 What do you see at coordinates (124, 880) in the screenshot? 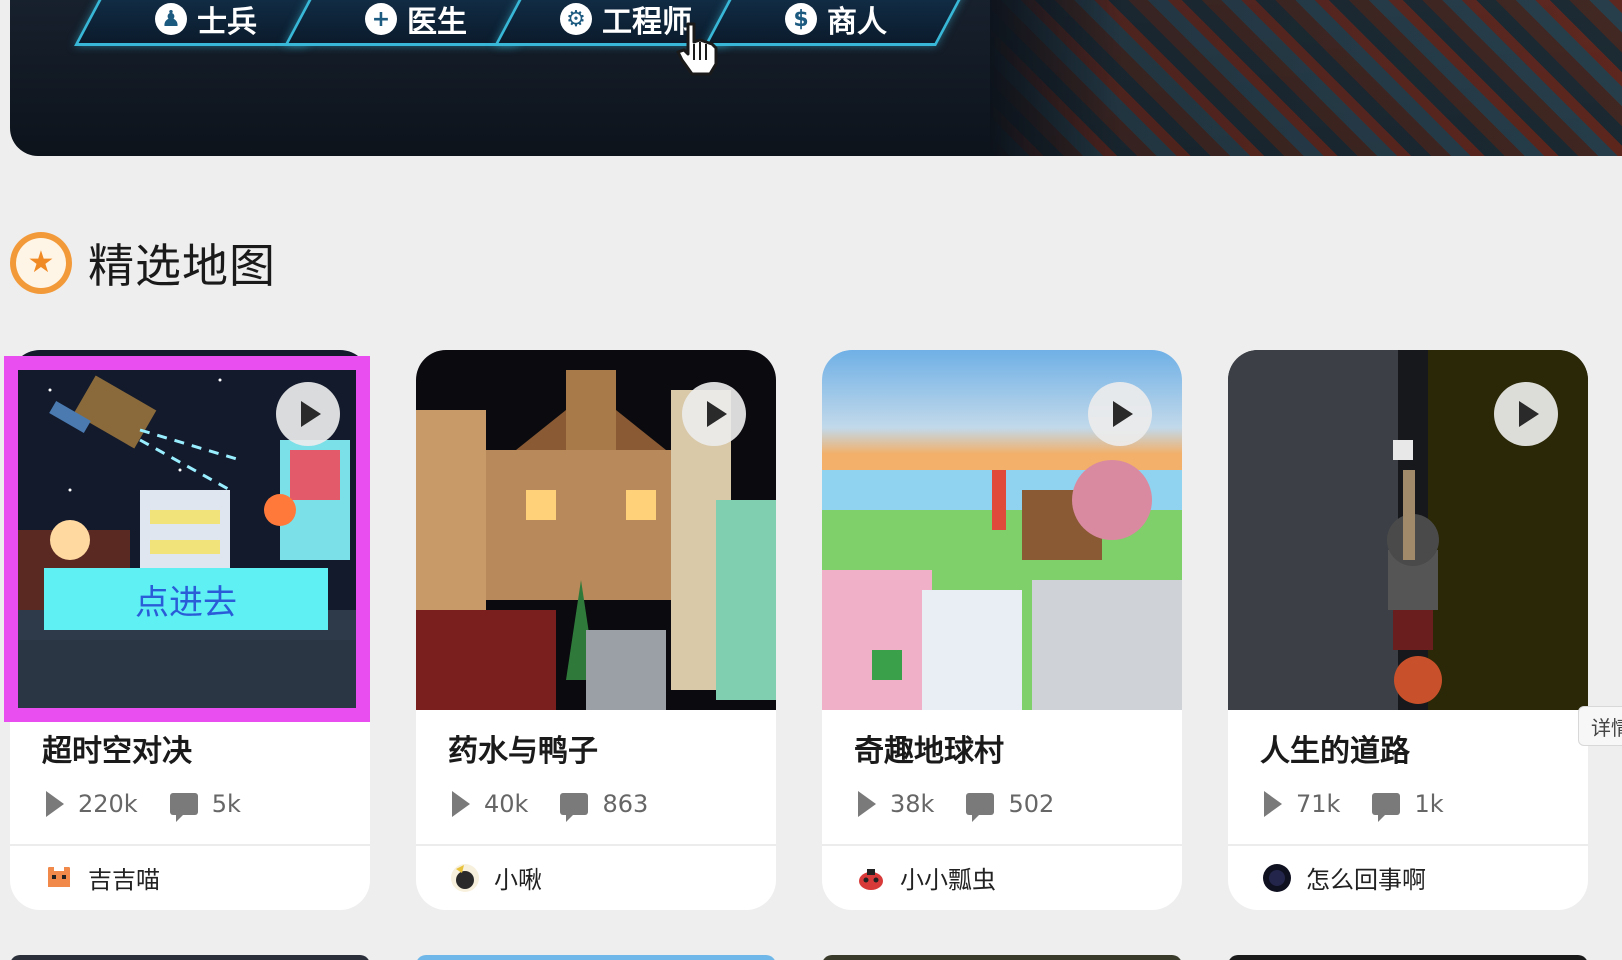
I see `author-name: 吉吉喵` at bounding box center [124, 880].